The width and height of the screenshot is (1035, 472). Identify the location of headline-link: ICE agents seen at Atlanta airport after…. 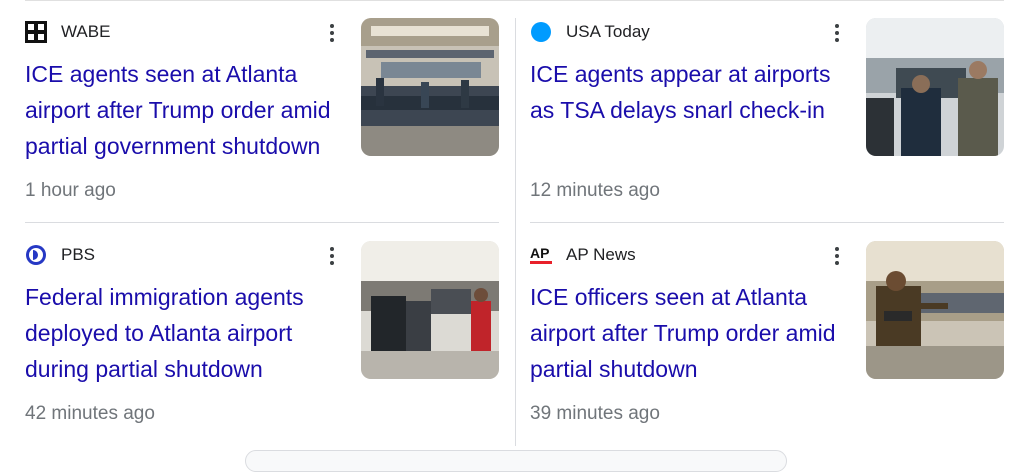
(190, 110).